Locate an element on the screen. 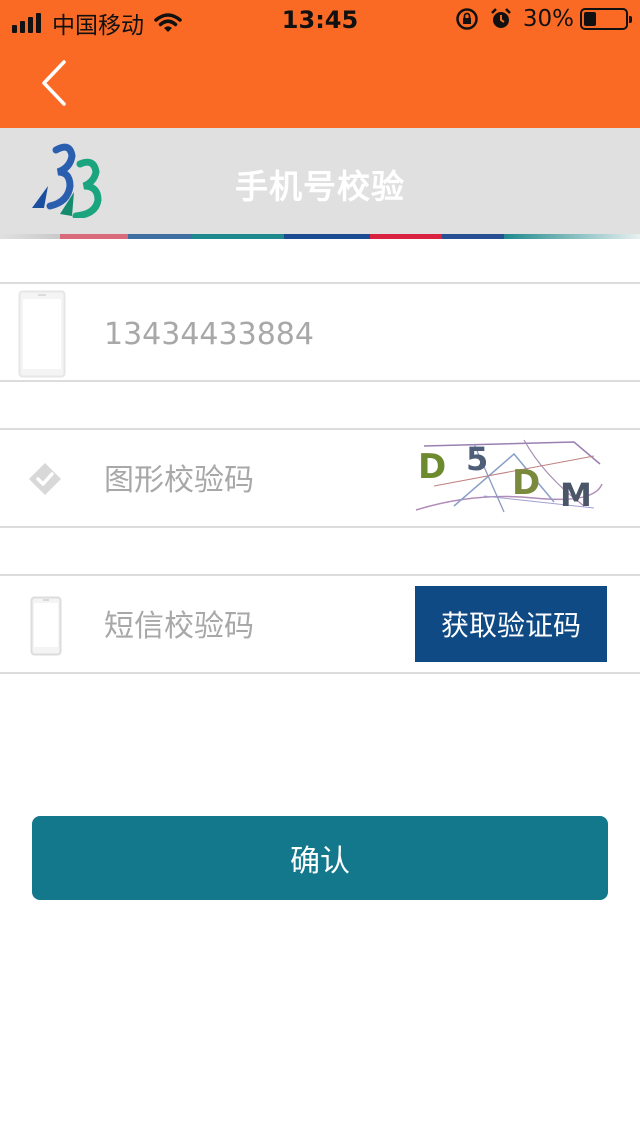  check-icon is located at coordinates (45, 479).